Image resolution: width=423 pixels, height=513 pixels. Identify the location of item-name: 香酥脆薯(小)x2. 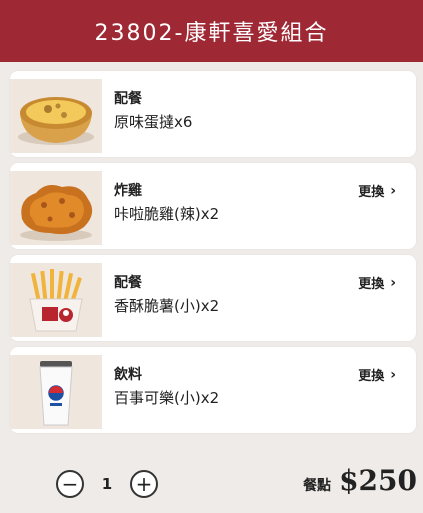
(167, 306).